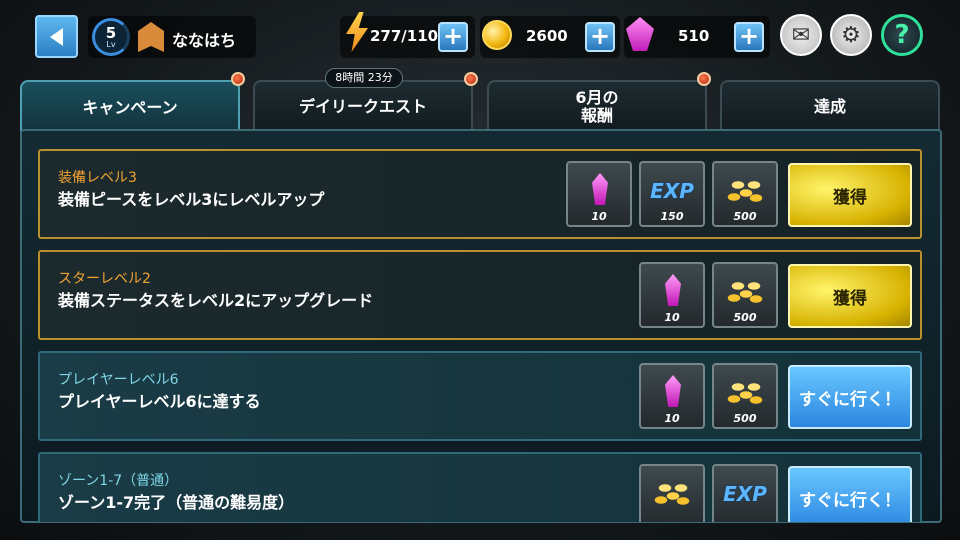  I want to click on rank-icon, so click(151, 37).